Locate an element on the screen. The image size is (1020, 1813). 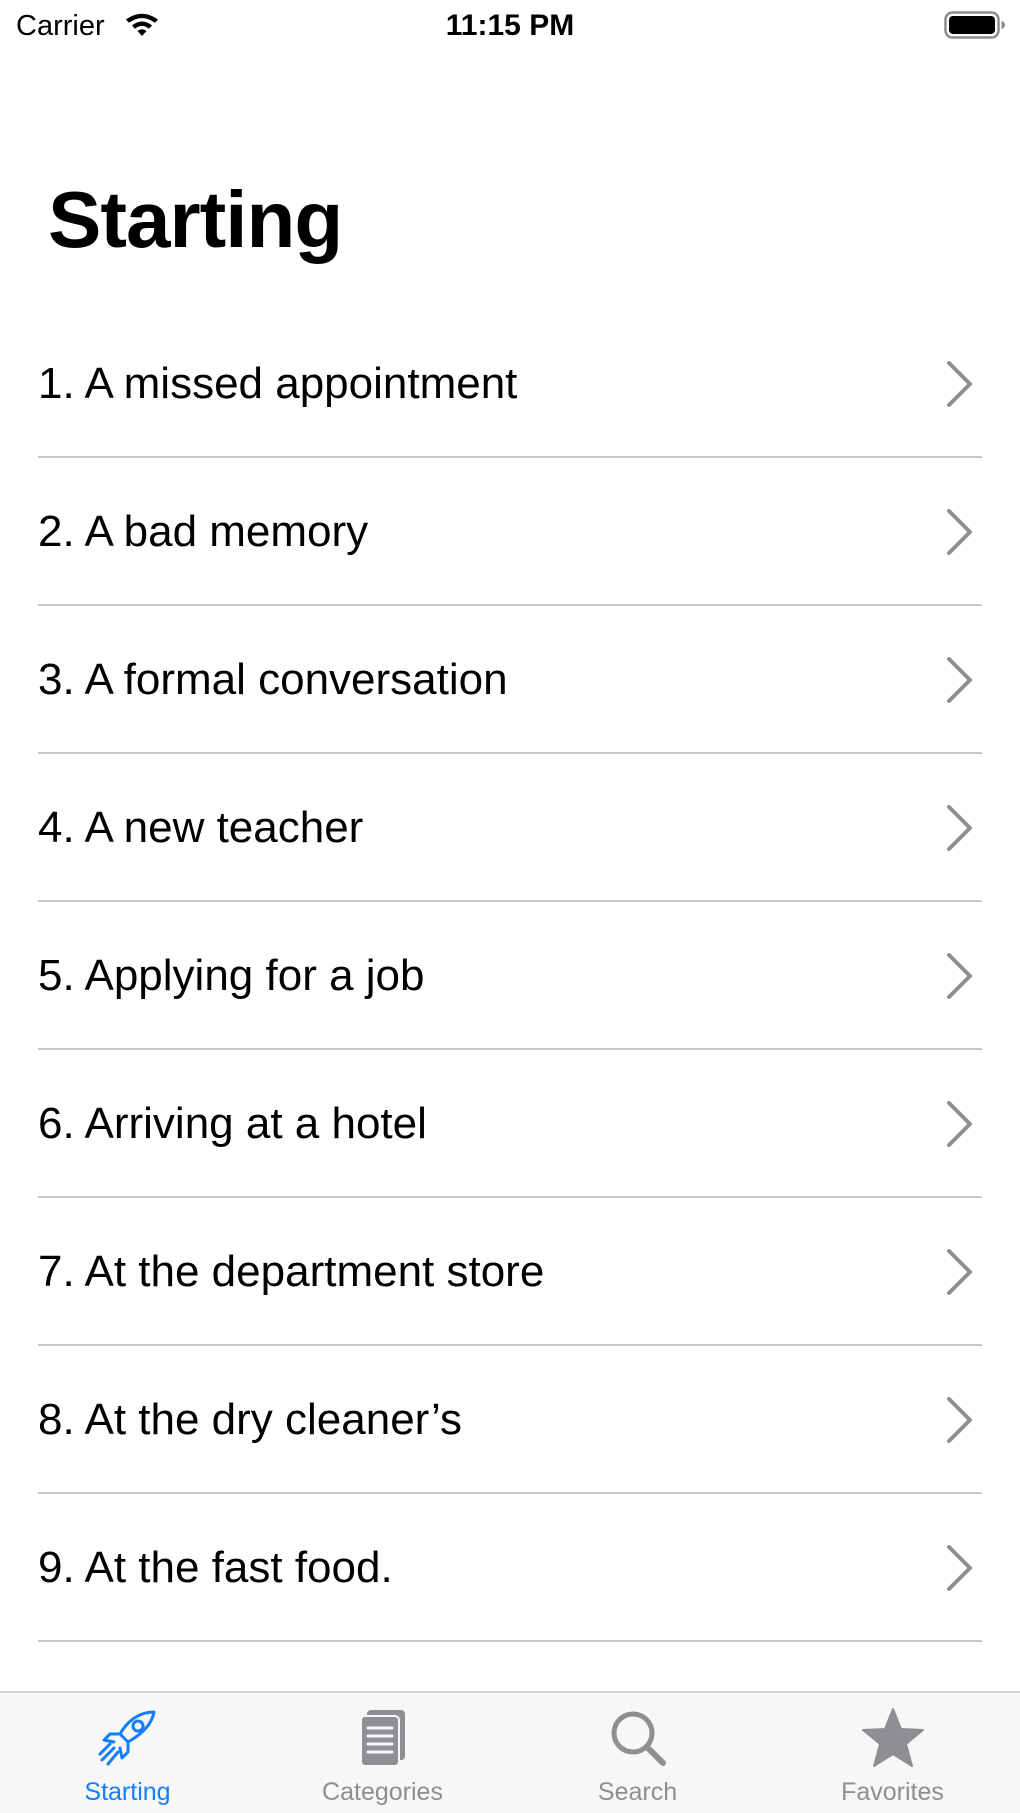
list-divider is located at coordinates (510, 1641).